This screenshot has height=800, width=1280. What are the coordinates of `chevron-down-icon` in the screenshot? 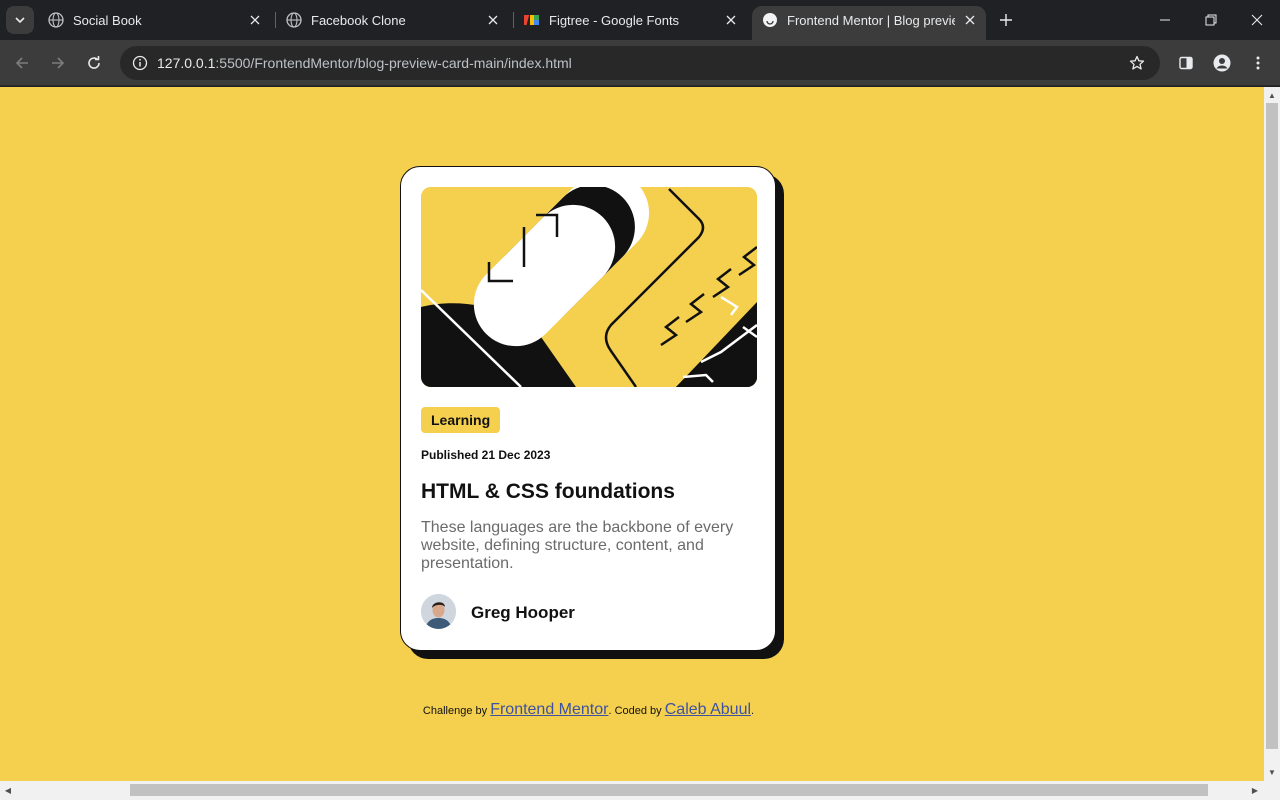 It's located at (20, 20).